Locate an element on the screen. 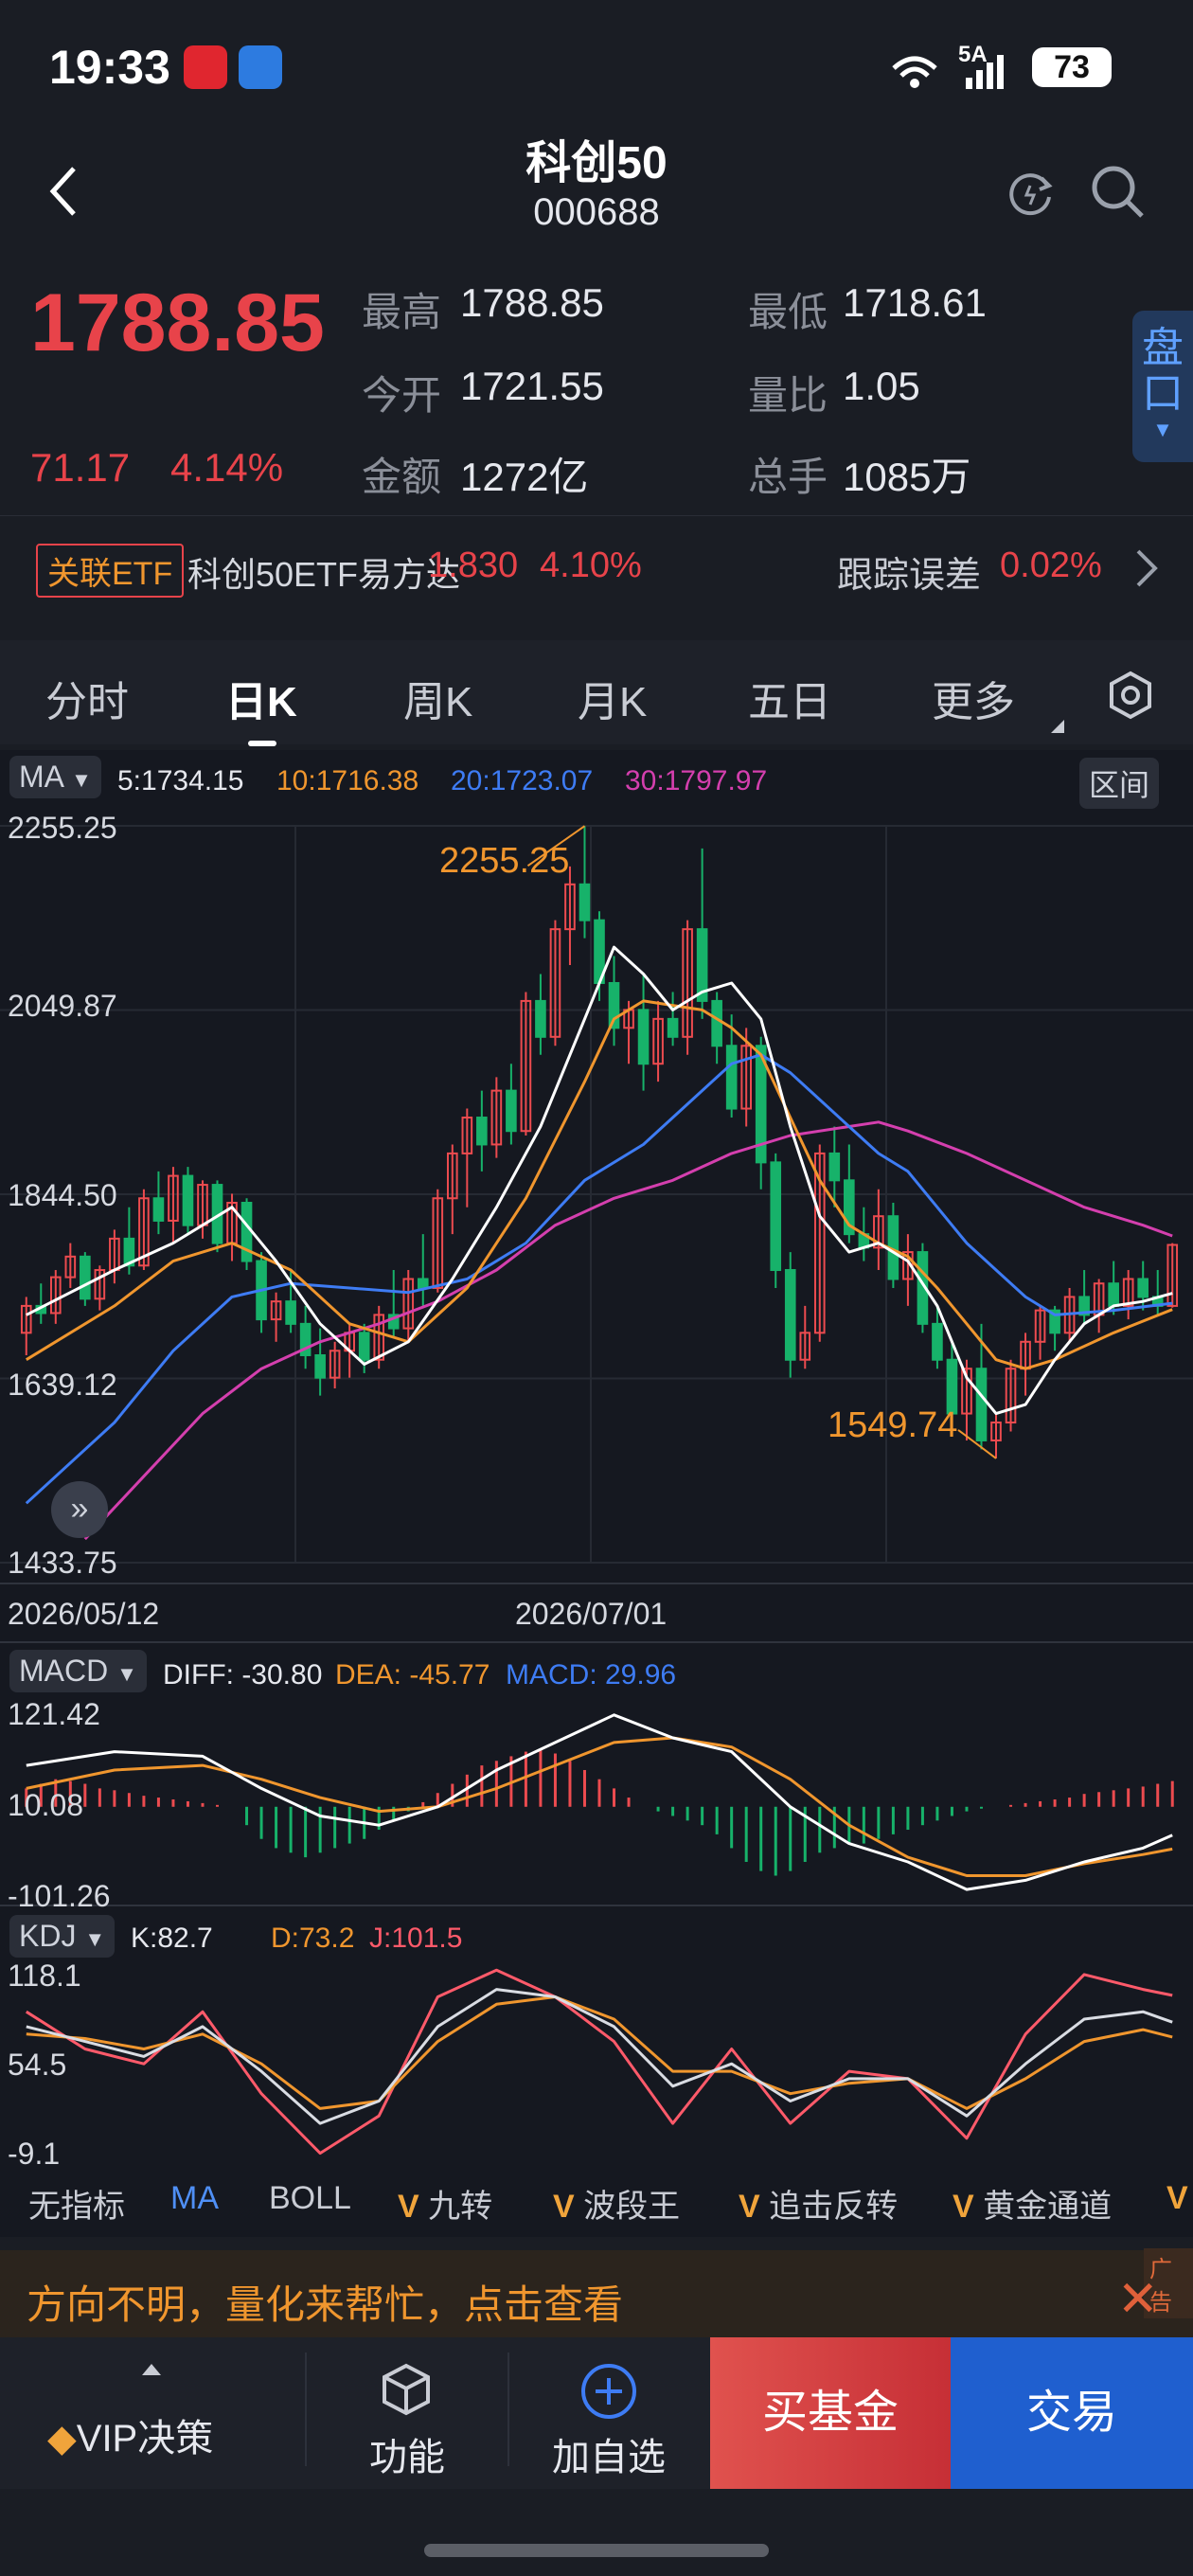 The image size is (1193, 2576). tab-five-day: 五日 is located at coordinates (789, 698).